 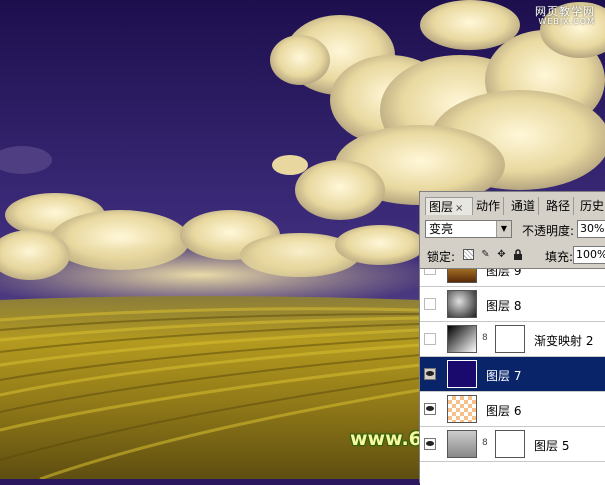 I want to click on blend-row: 变亮 ▼ 不透明度: 30%, so click(x=515, y=230).